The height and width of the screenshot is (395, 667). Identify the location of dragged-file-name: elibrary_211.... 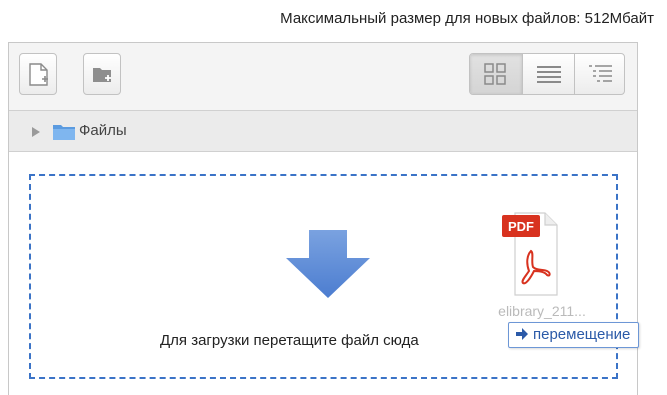
(542, 311).